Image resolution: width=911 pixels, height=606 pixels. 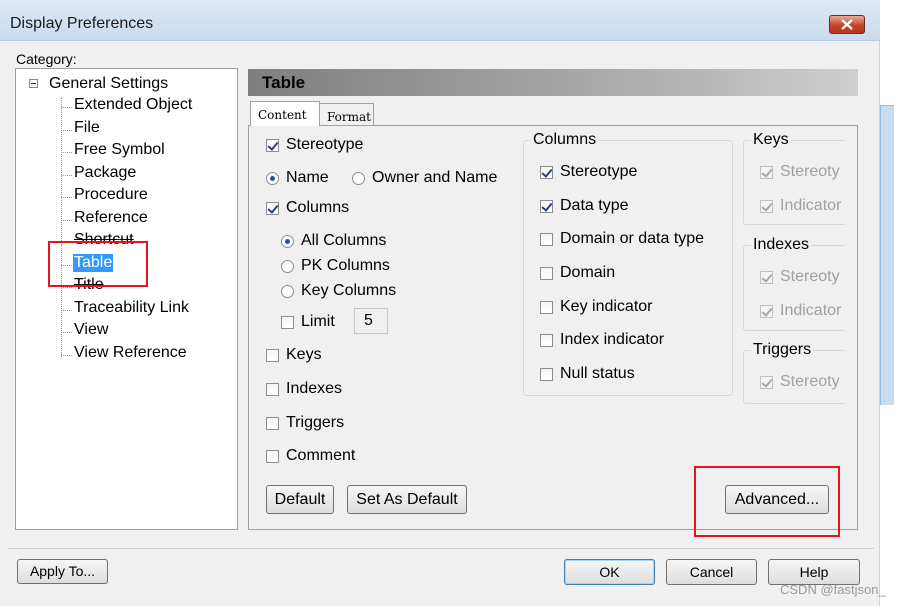 I want to click on close-button, so click(x=847, y=24).